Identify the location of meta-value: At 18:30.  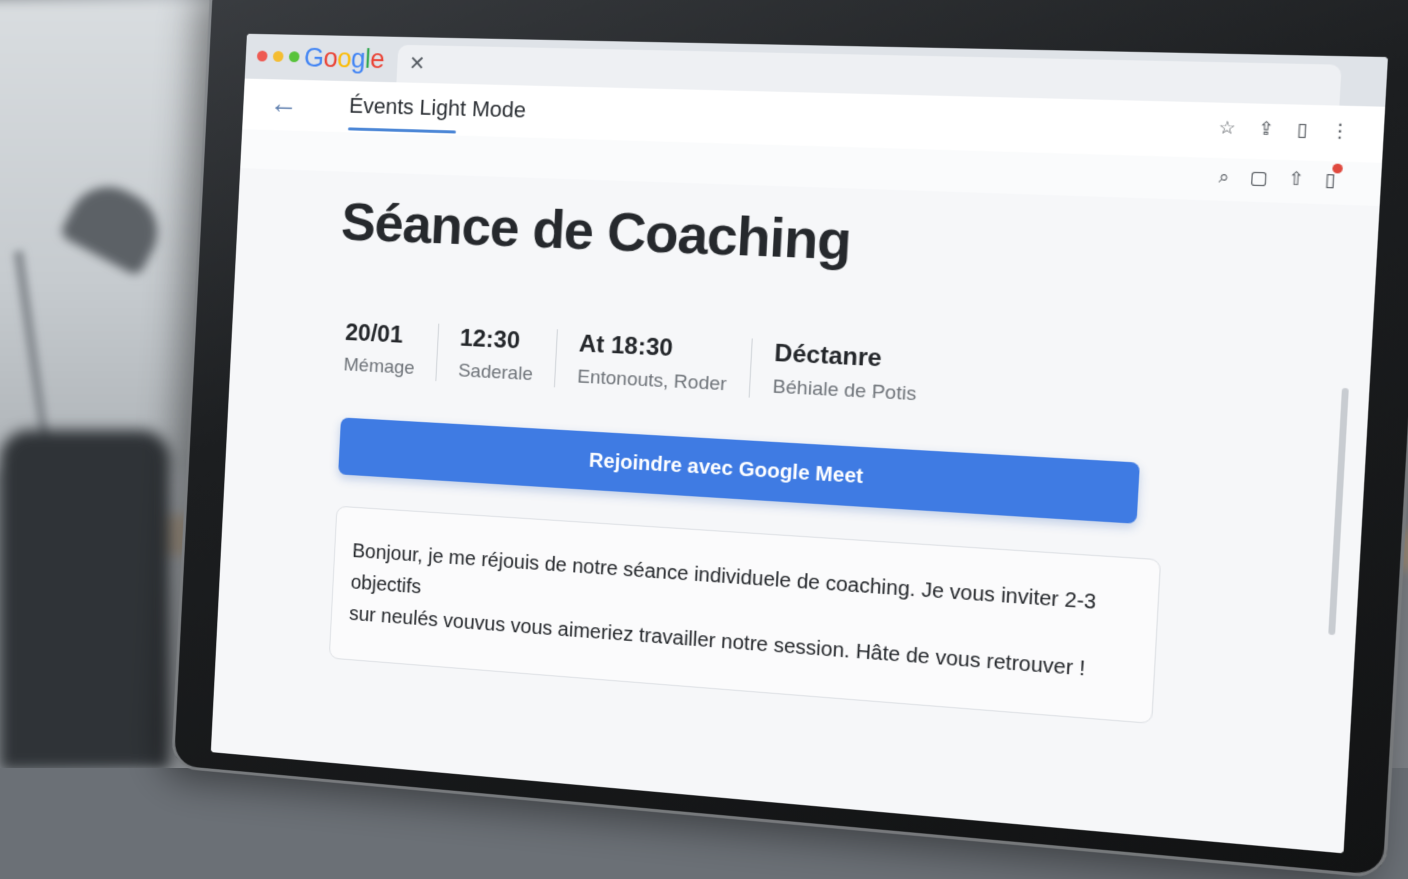
(626, 346).